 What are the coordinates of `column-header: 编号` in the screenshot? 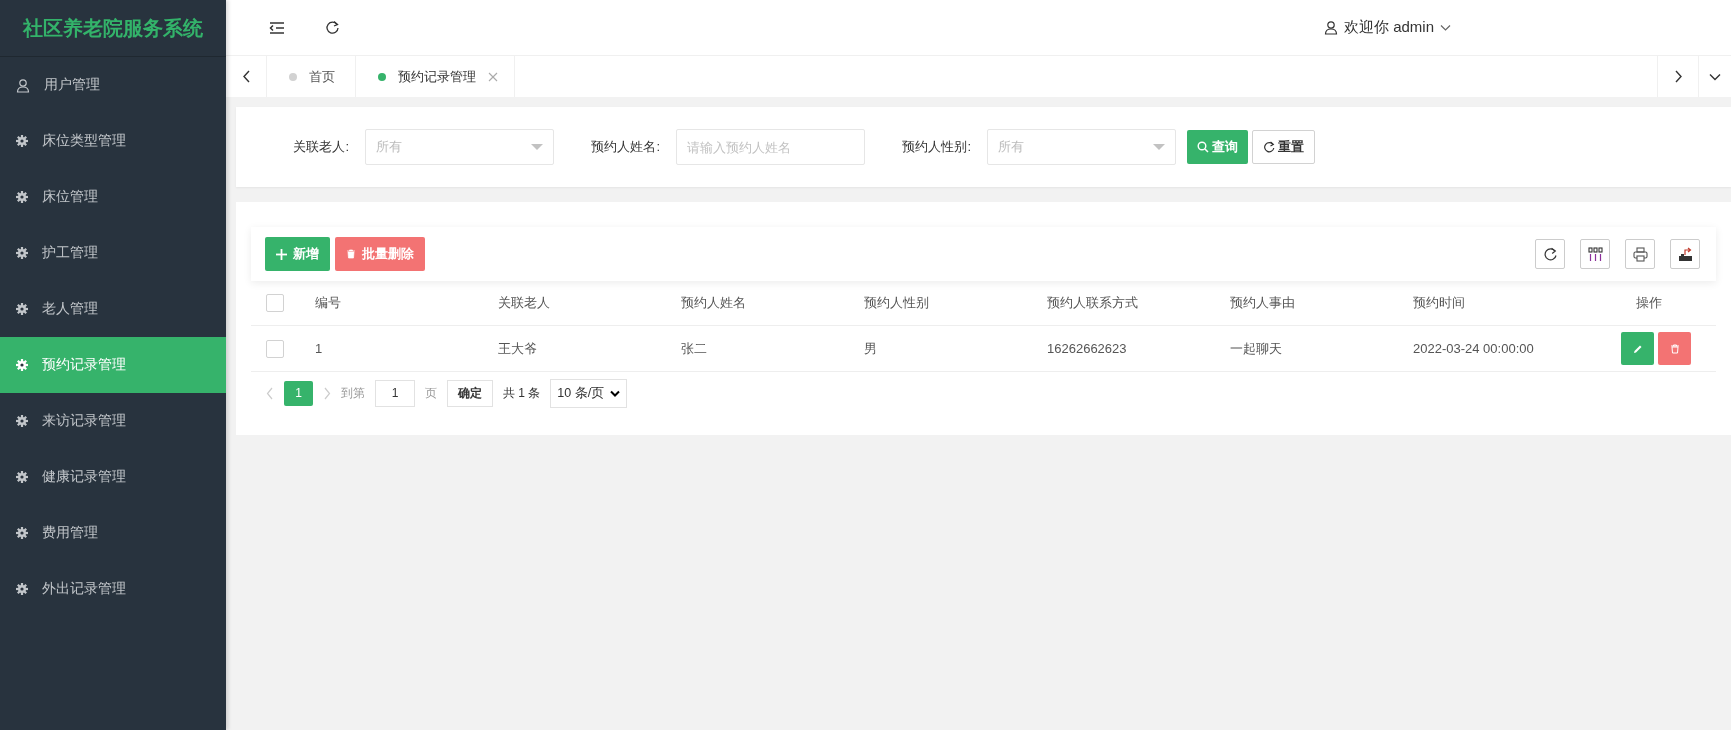 It's located at (328, 303).